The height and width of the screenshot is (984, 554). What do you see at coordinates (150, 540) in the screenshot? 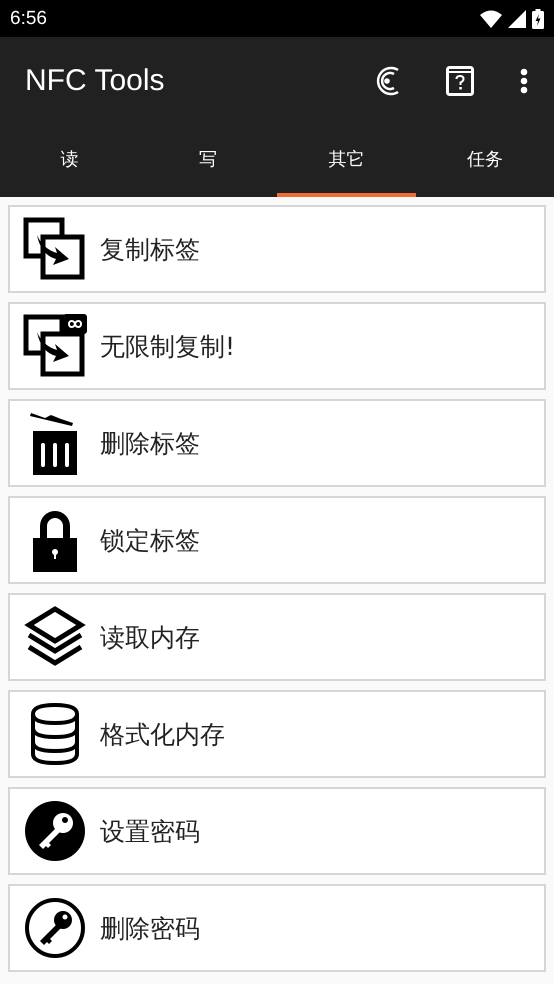
I see `menu-item-label: 锁定标签` at bounding box center [150, 540].